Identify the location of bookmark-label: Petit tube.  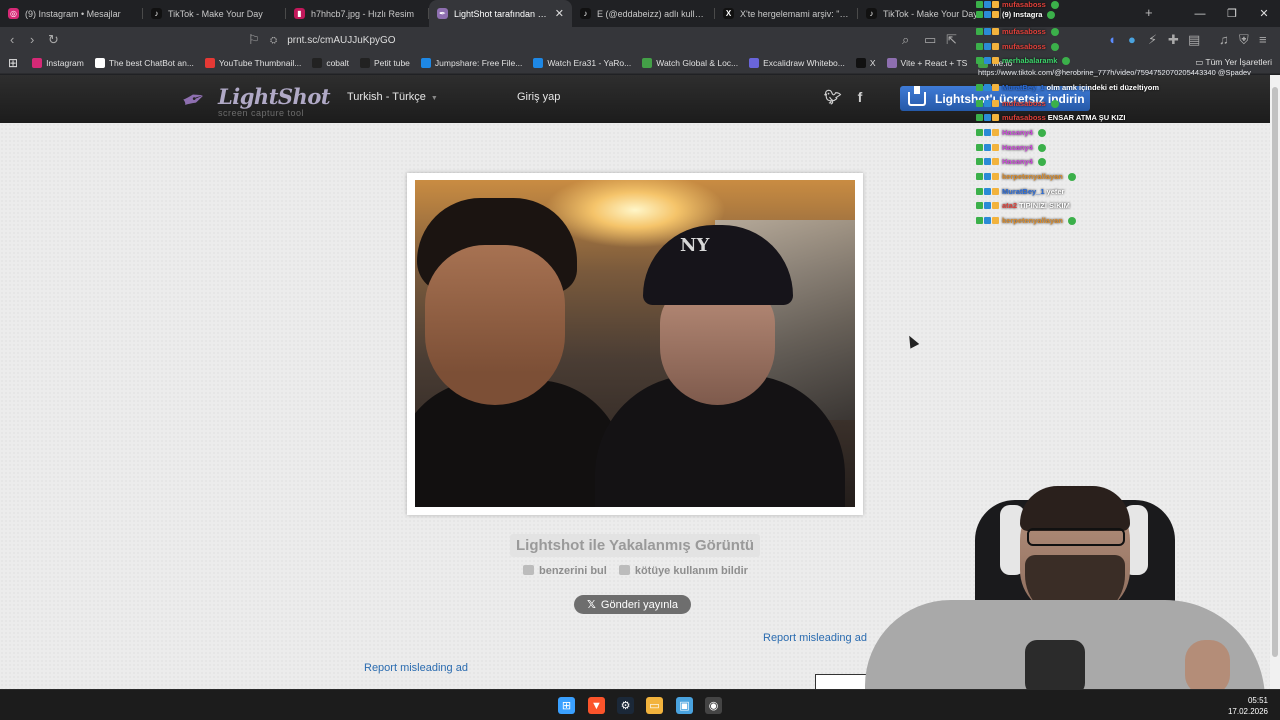
(392, 63).